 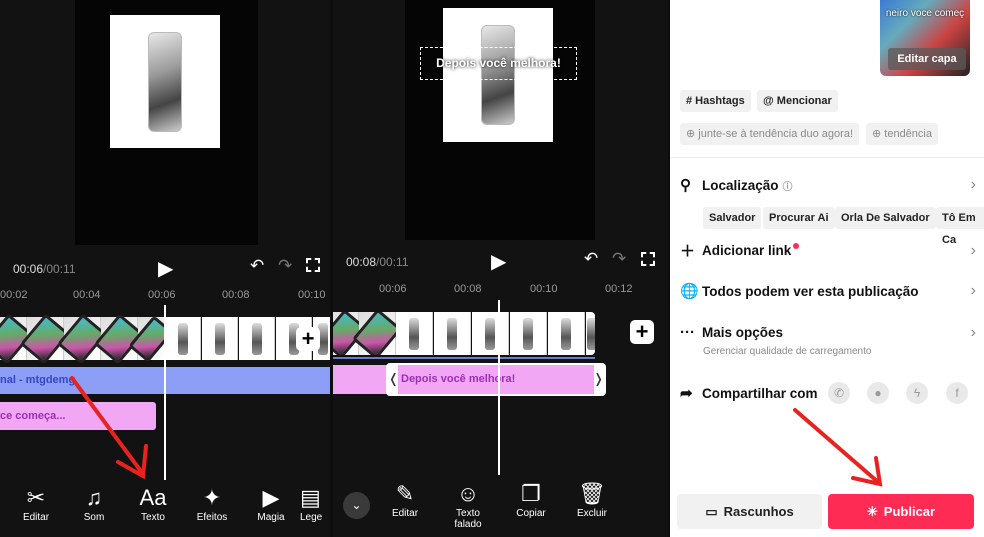 What do you see at coordinates (107, 426) in the screenshot?
I see `arrow-to-texto` at bounding box center [107, 426].